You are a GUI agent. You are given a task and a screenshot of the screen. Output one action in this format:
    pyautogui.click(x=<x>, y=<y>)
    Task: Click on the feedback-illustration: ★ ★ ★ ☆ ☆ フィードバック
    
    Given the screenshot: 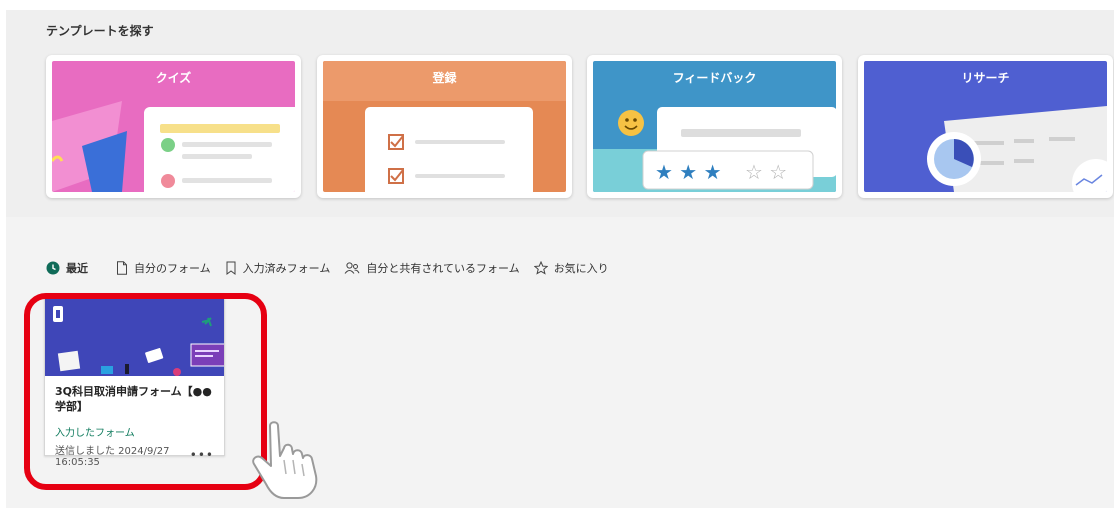 What is the action you would take?
    pyautogui.click(x=714, y=126)
    